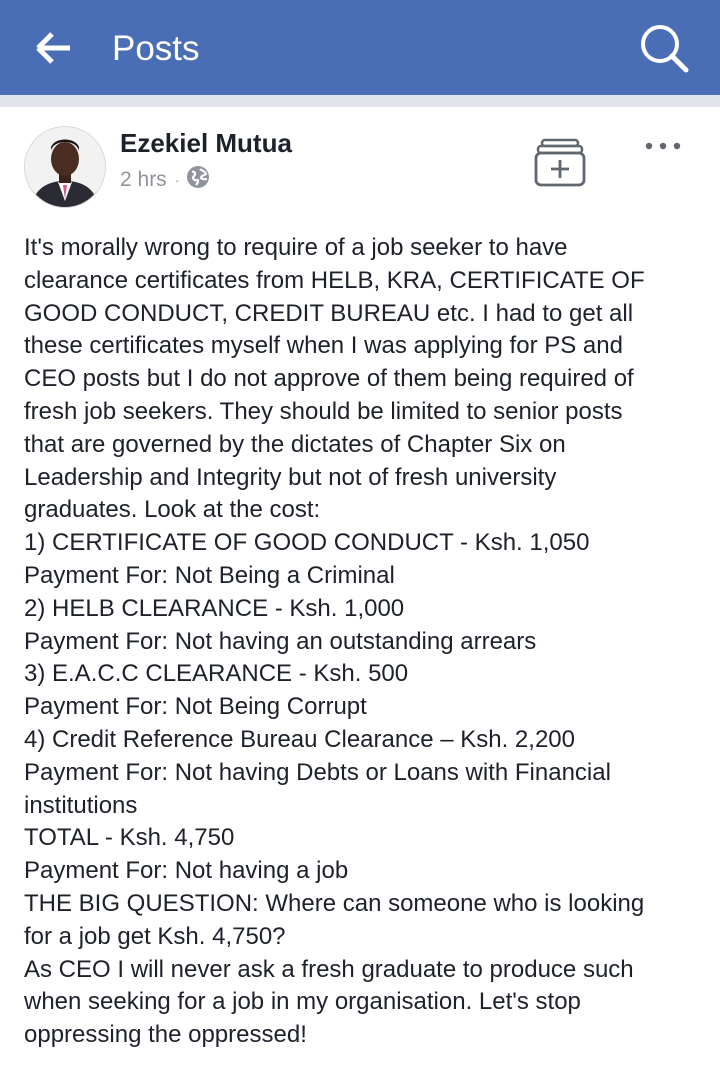 The height and width of the screenshot is (1071, 720). Describe the element at coordinates (143, 180) in the screenshot. I see `post-time: 2 hrs` at that location.